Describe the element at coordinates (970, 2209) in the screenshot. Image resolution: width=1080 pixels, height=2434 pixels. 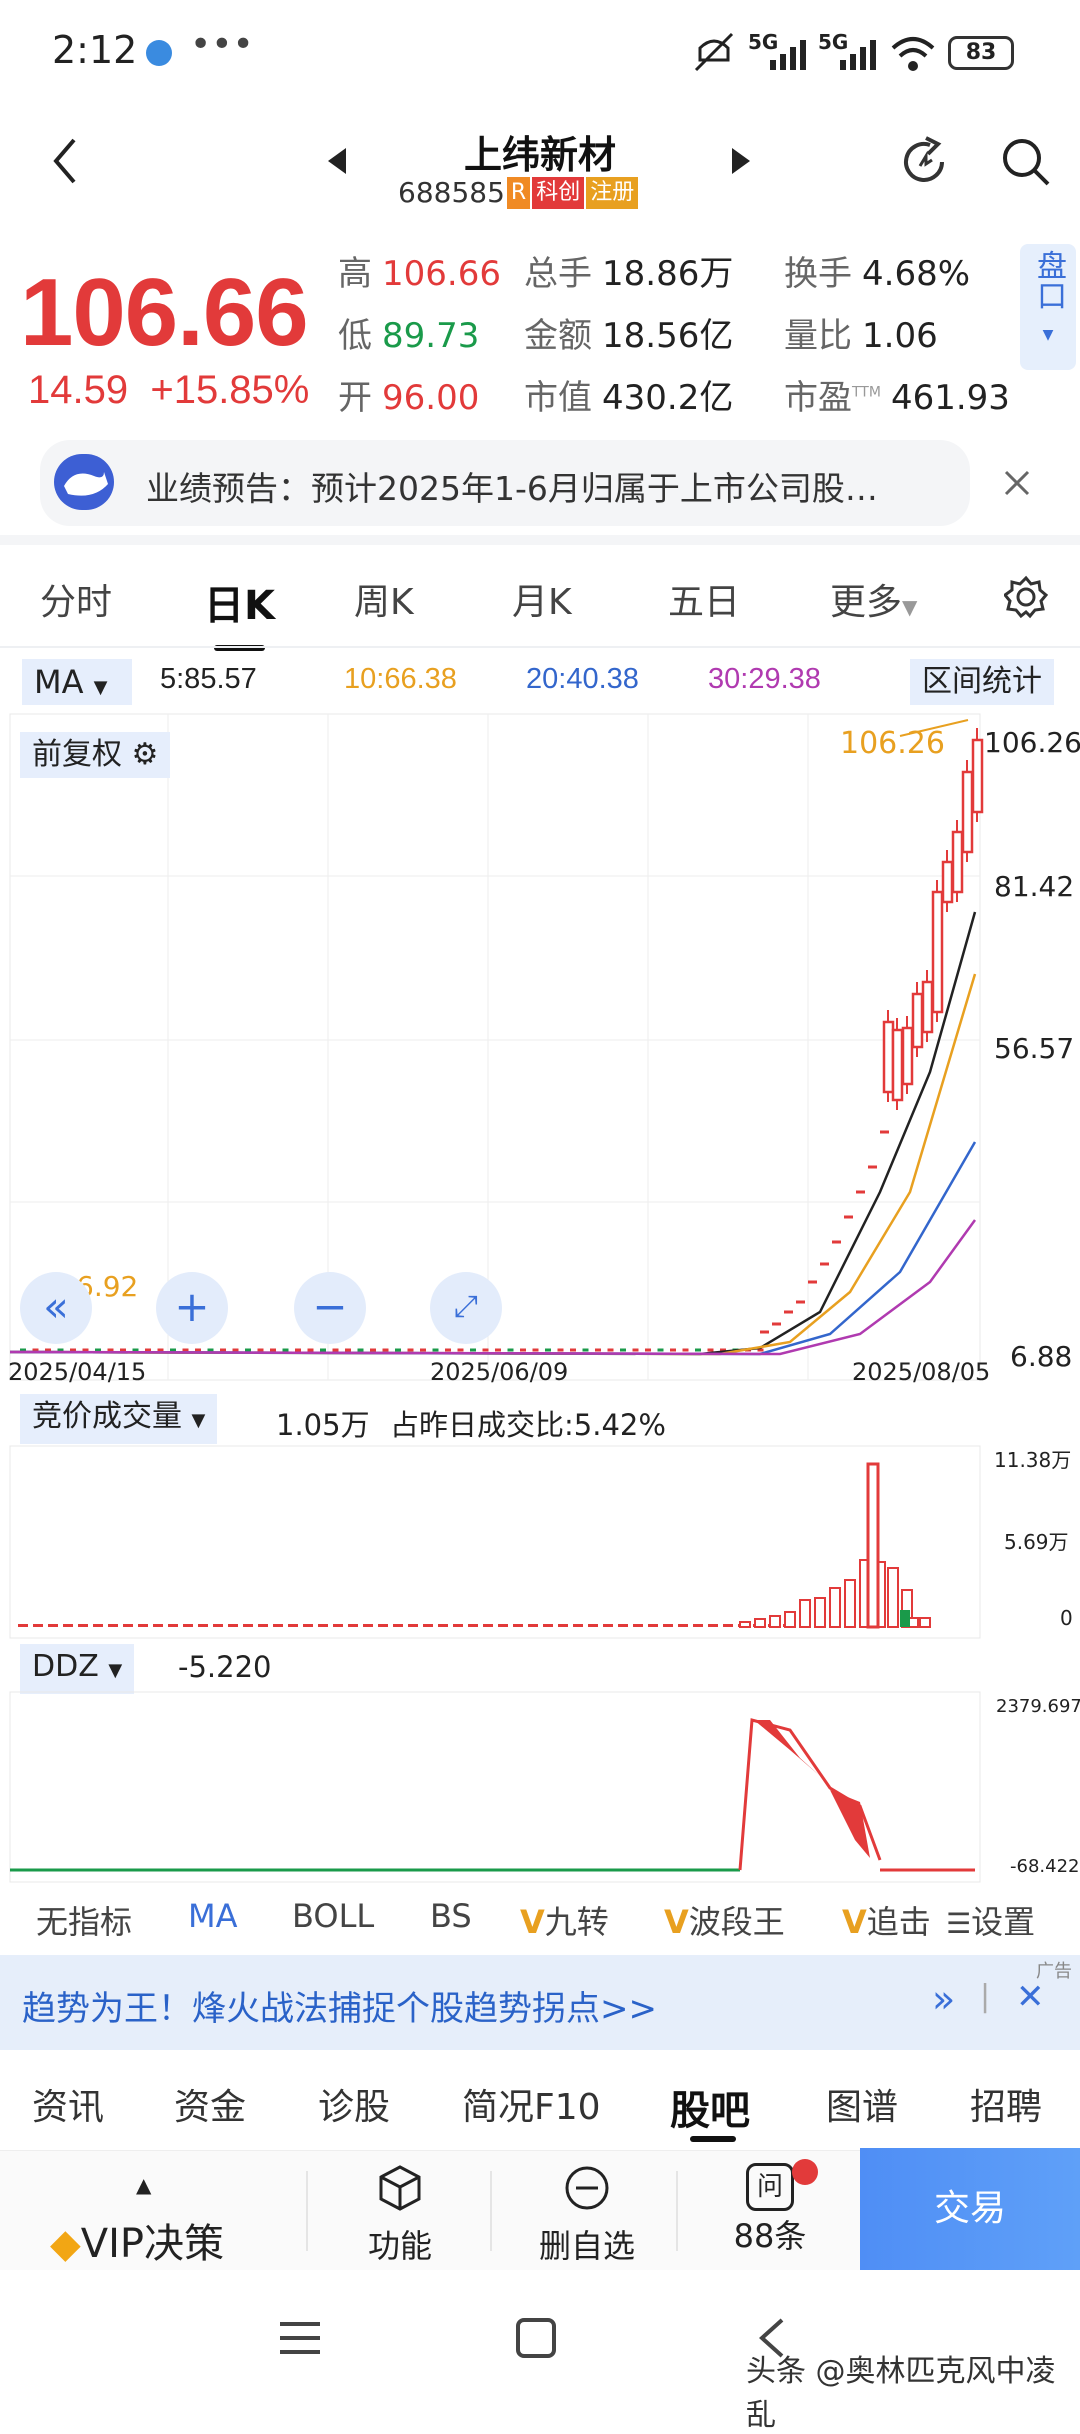
I see `trade-button: 交易` at that location.